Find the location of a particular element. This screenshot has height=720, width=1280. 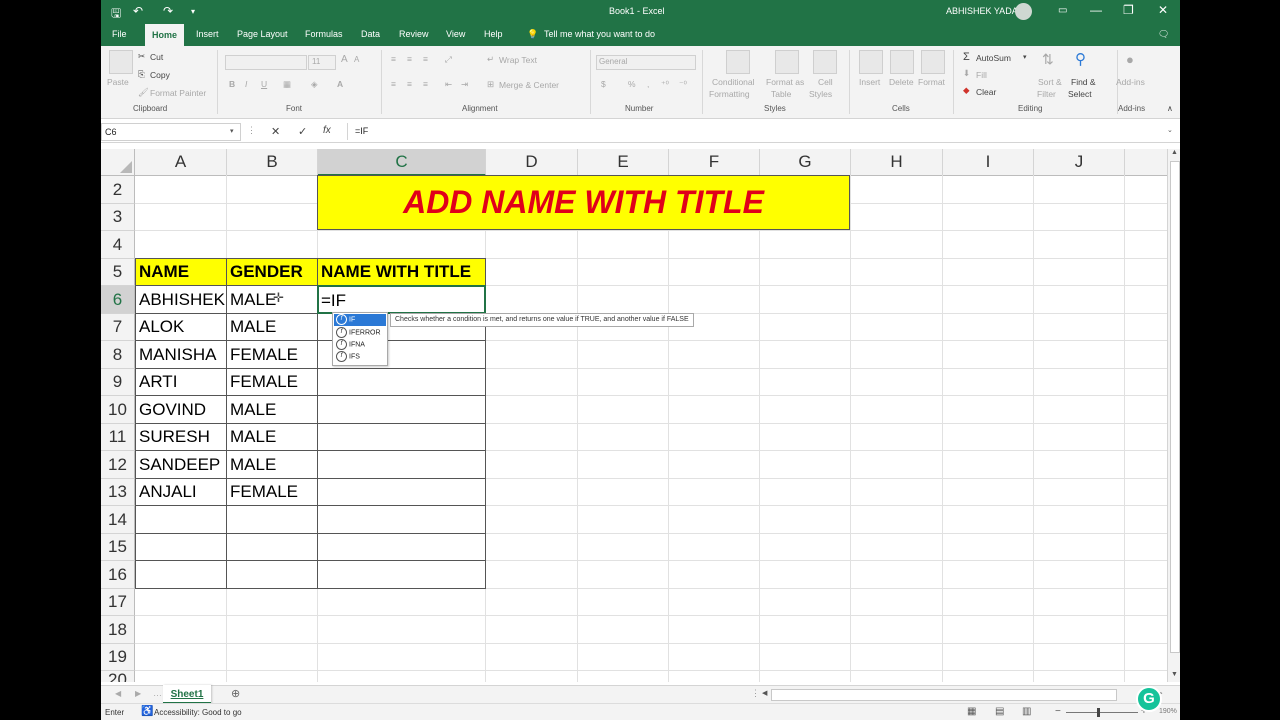

add-sheet-icon: ⊕ is located at coordinates (235, 693).